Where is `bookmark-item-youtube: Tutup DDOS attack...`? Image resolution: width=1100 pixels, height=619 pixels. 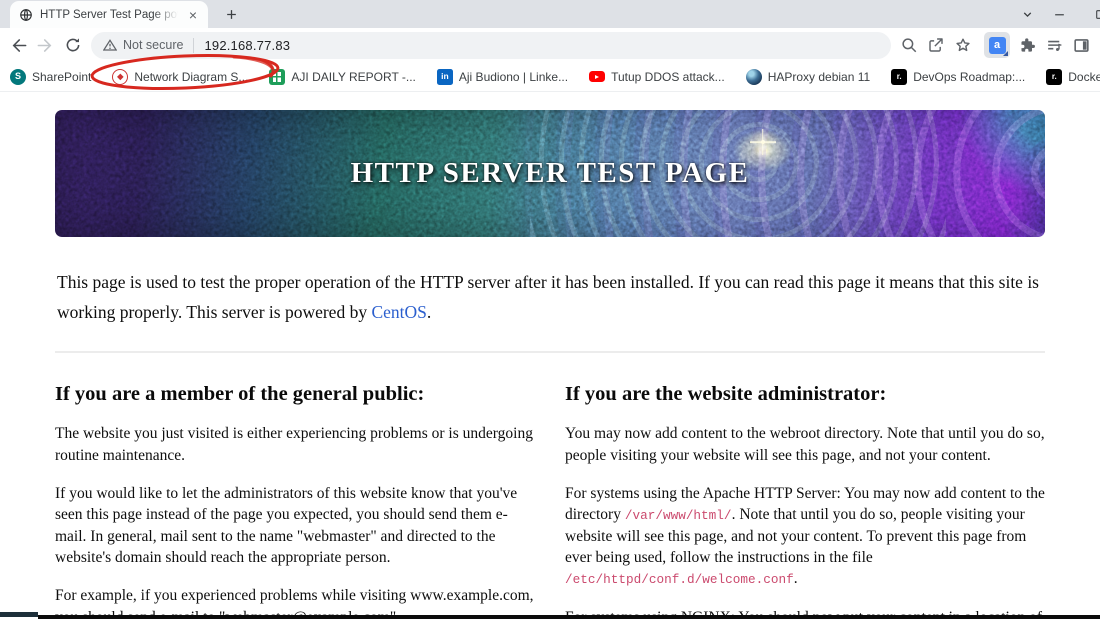 bookmark-item-youtube: Tutup DDOS attack... is located at coordinates (657, 77).